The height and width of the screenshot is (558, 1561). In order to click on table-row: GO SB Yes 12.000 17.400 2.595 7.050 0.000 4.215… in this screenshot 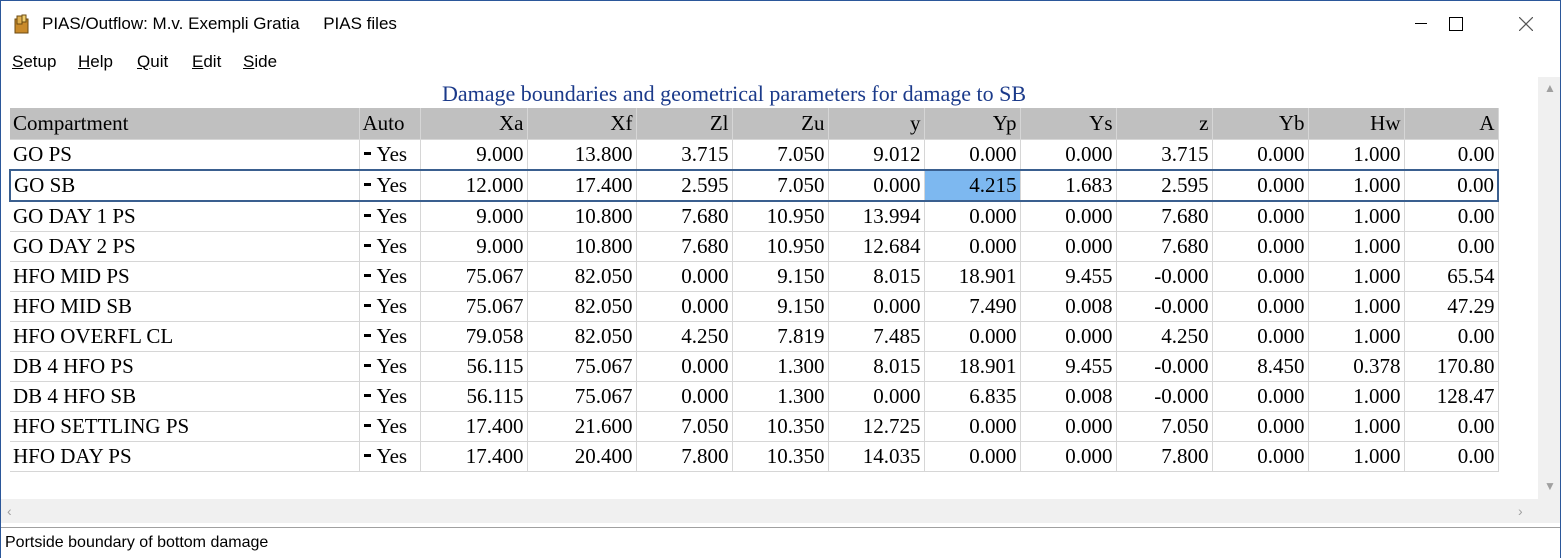, I will do `click(754, 185)`.